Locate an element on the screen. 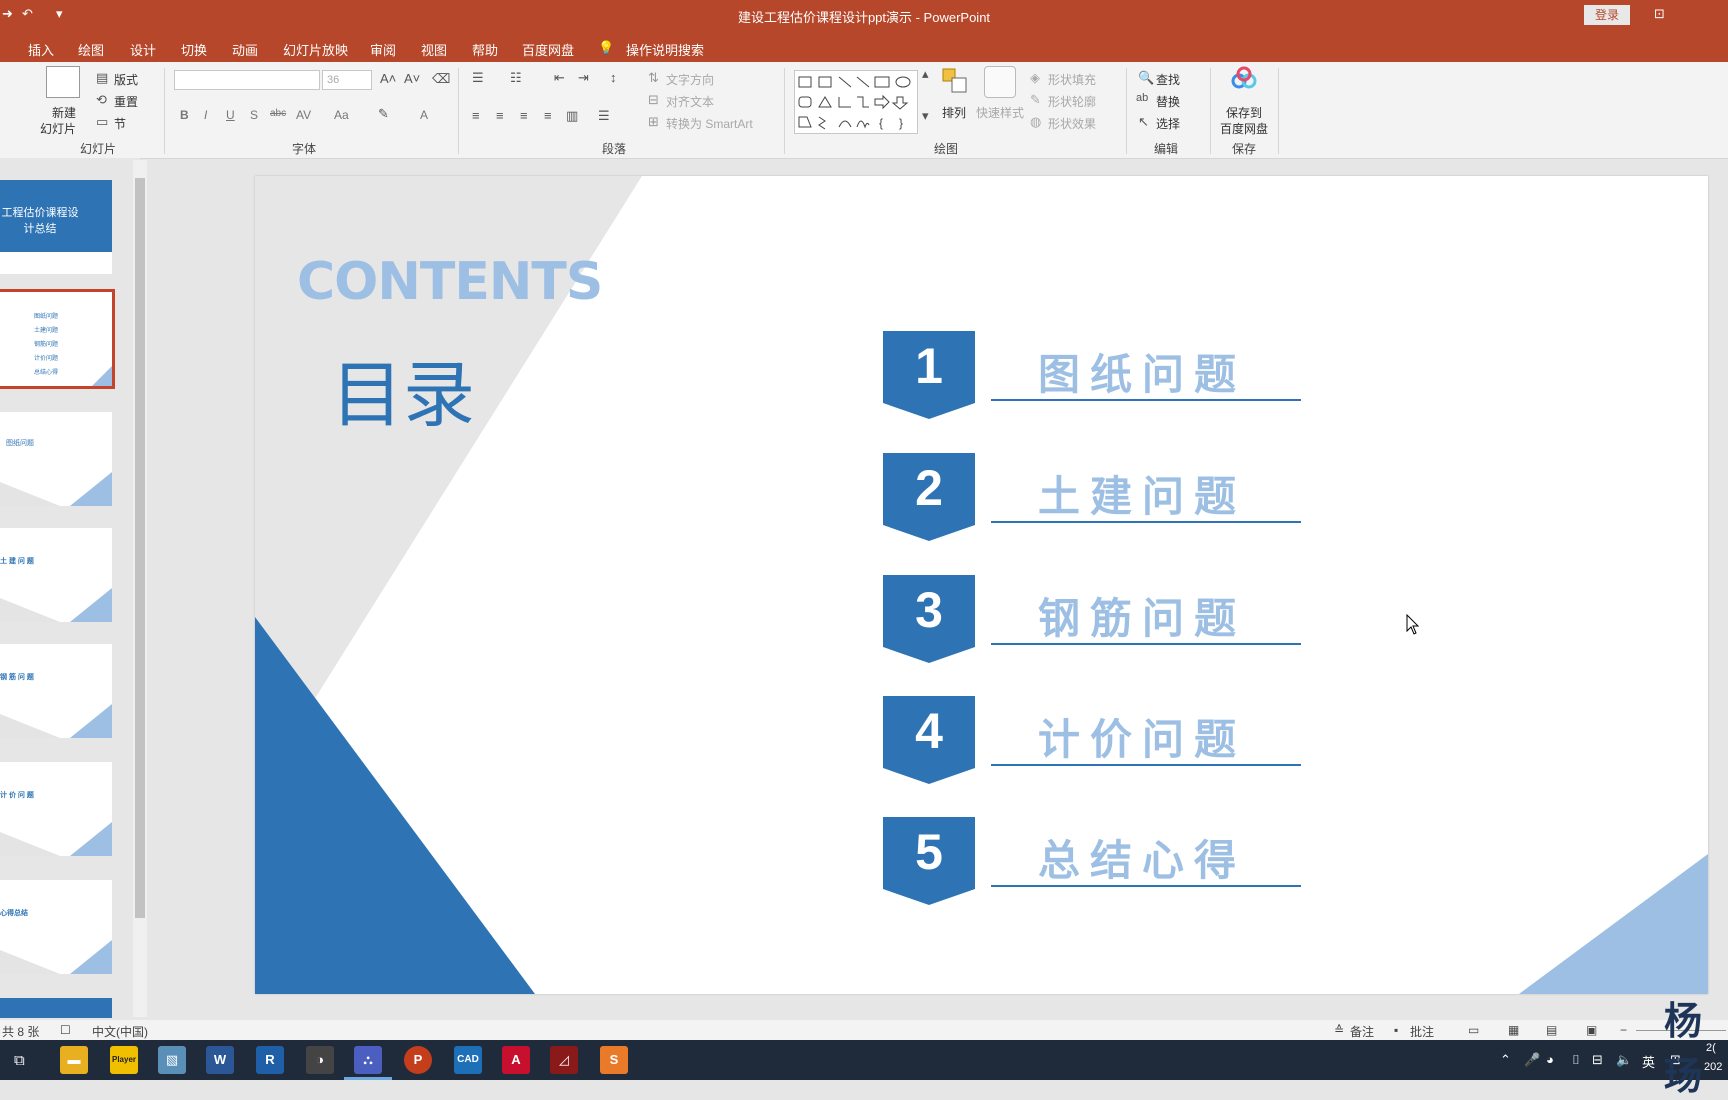 The image size is (1728, 1100). slide-thumbnail-6: 计 价 问 题 is located at coordinates (56, 809).